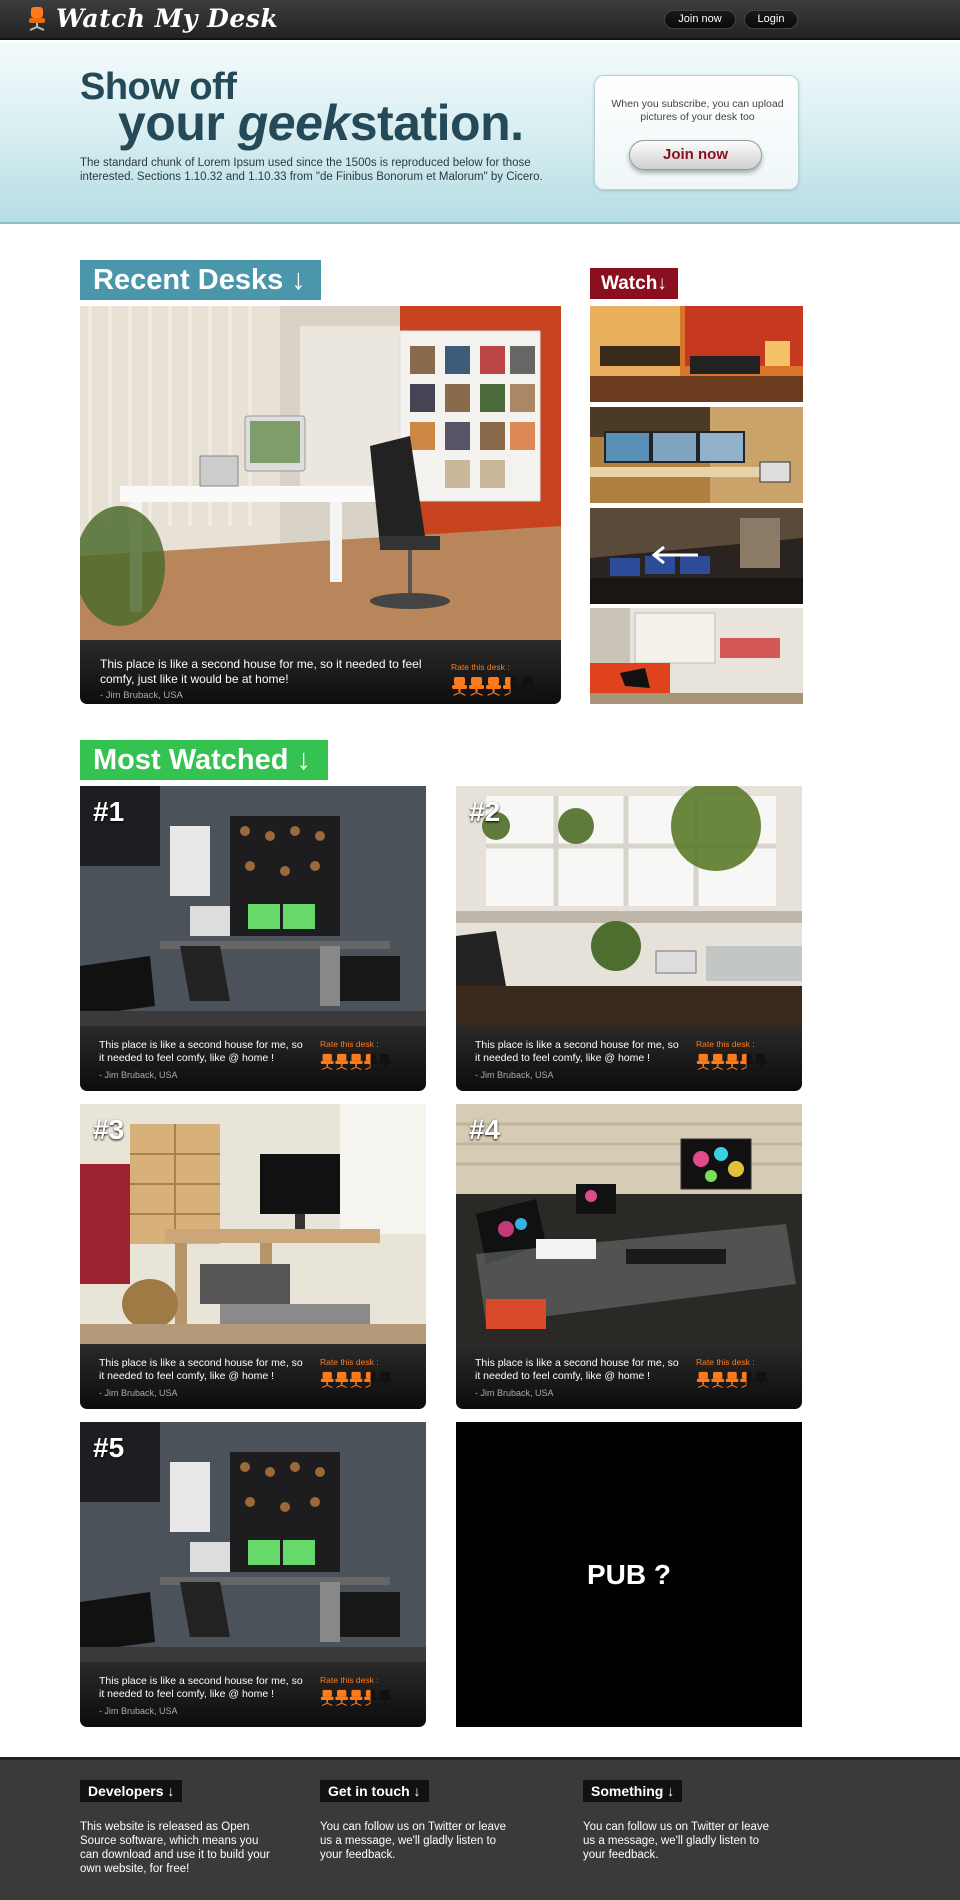 The width and height of the screenshot is (960, 1900). What do you see at coordinates (321, 123) in the screenshot?
I see `hero-title-line-2: your geekstation.` at bounding box center [321, 123].